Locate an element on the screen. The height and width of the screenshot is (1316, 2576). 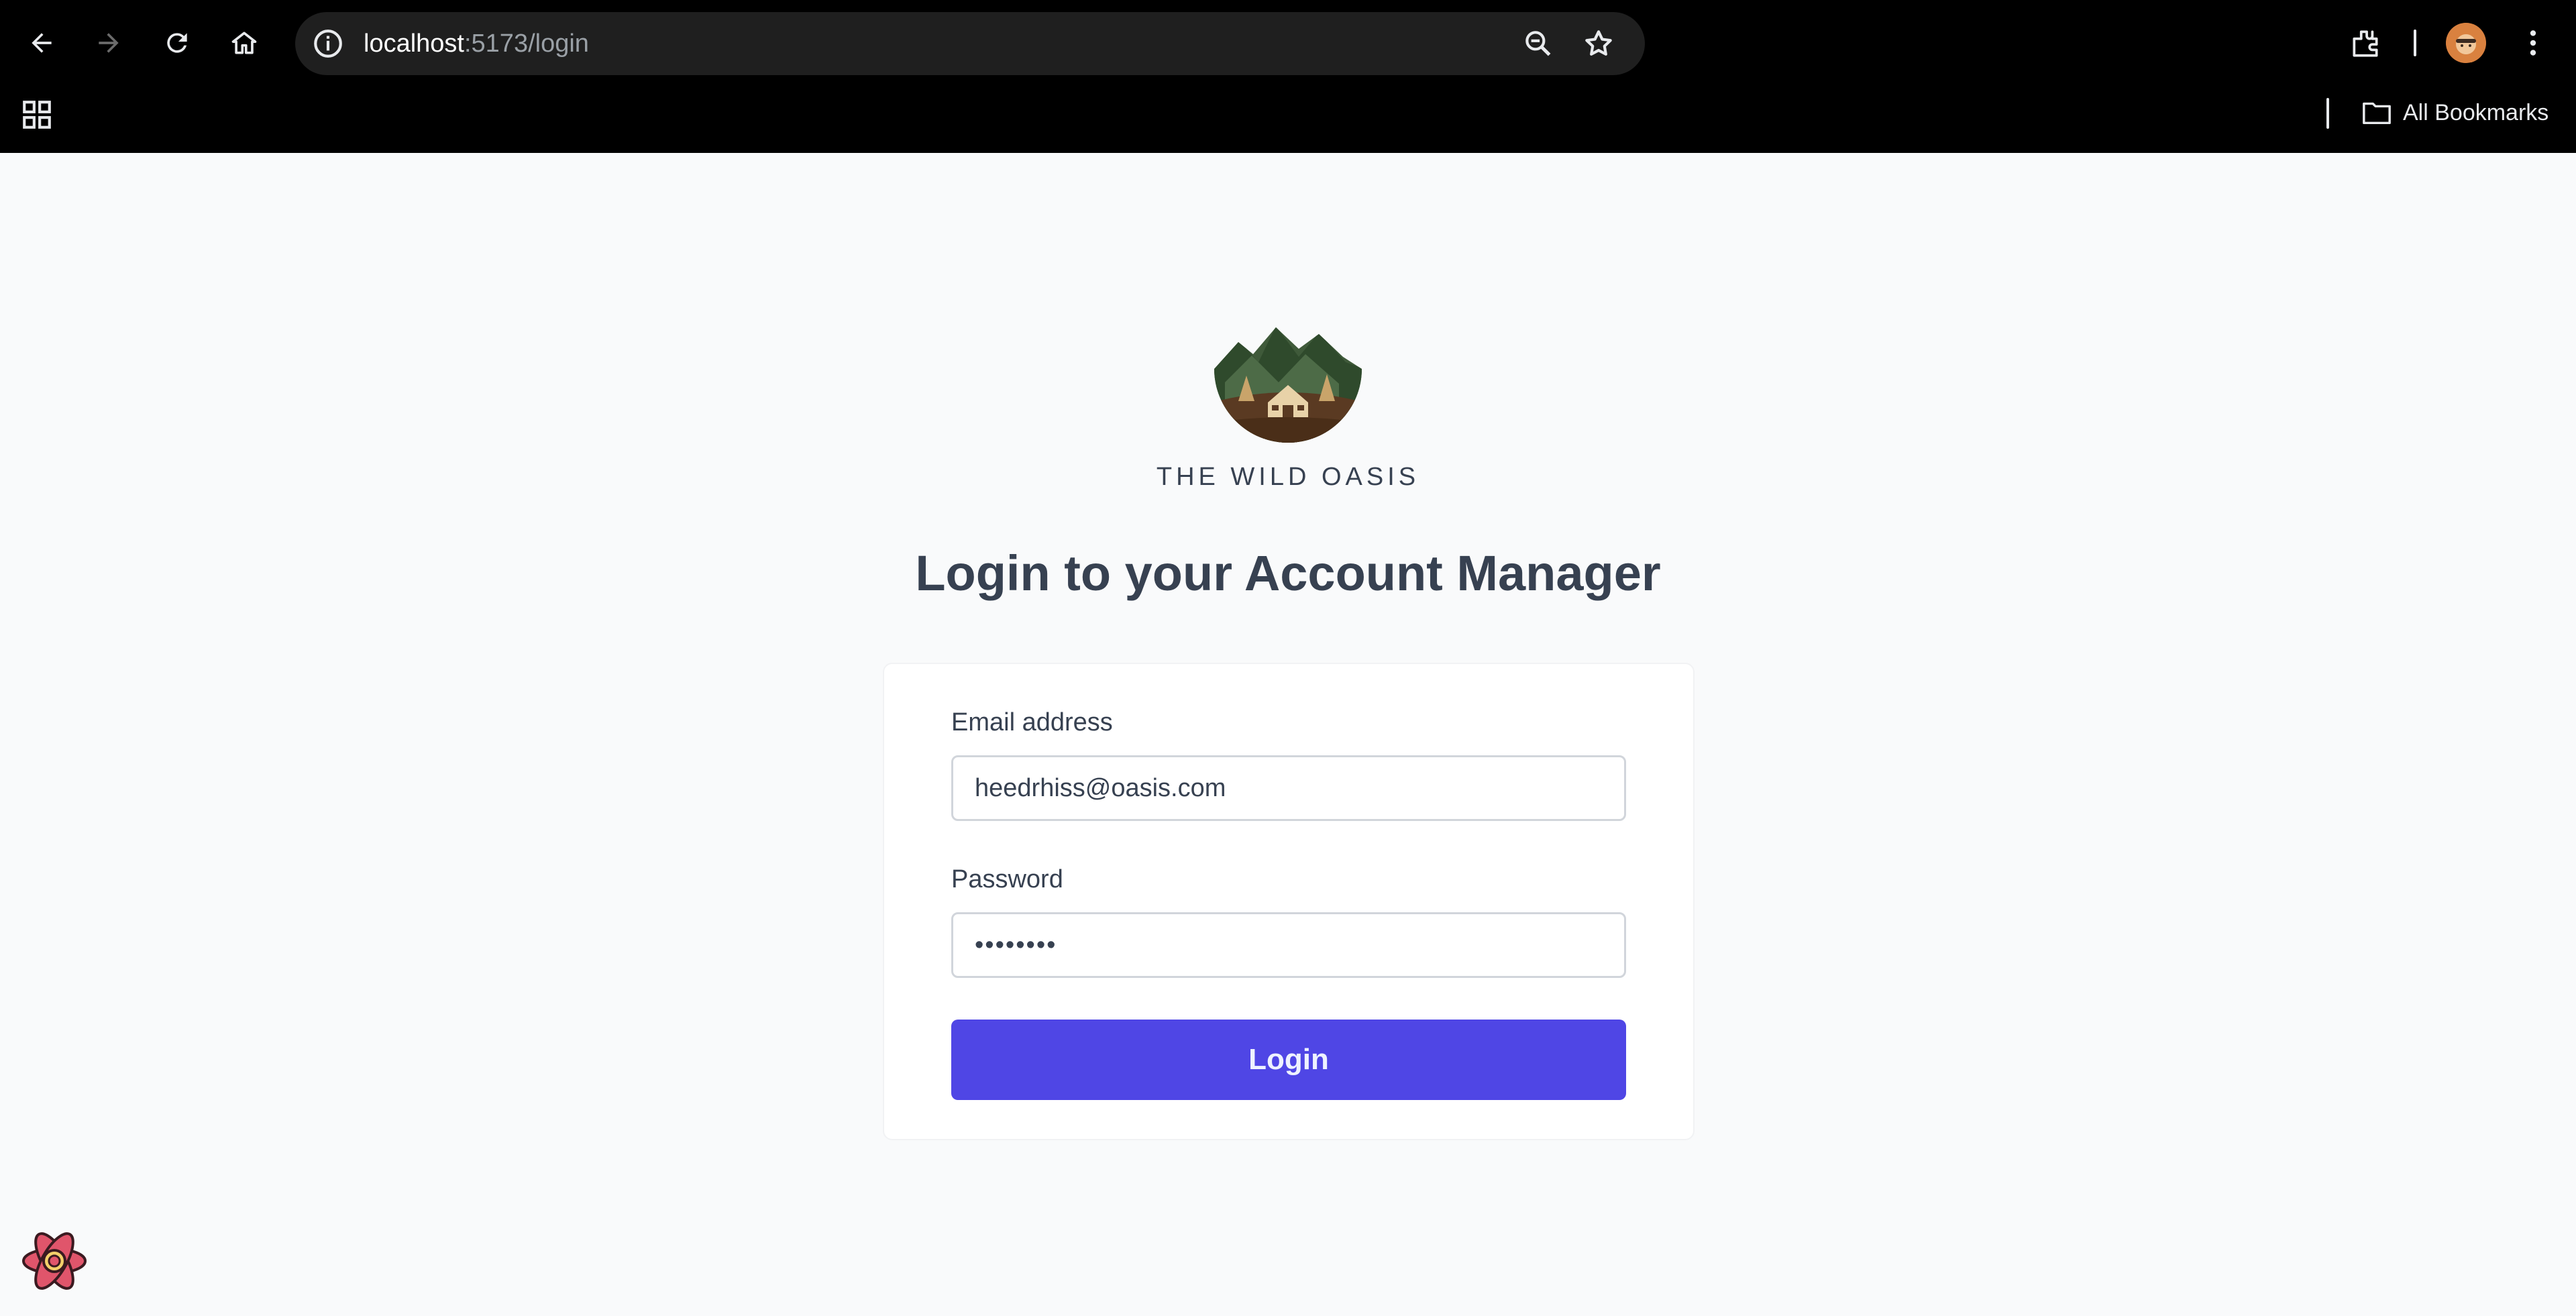
password-field is located at coordinates (1288, 945).